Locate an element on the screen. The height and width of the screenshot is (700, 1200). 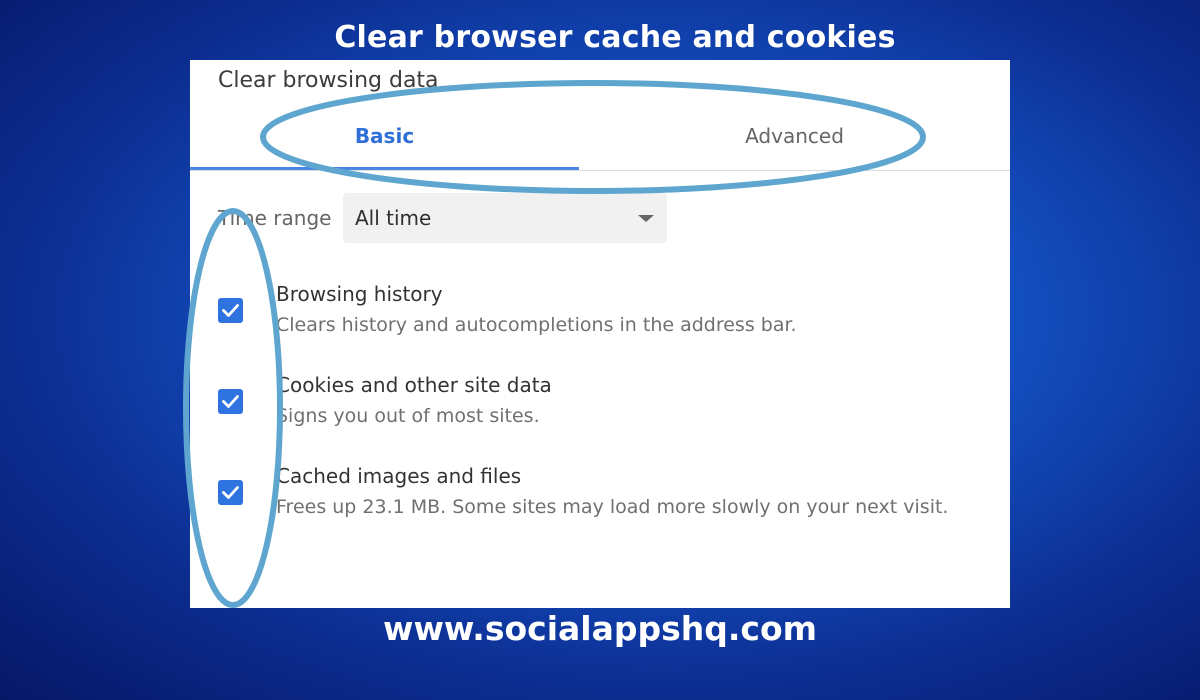
time-range-label: Time range is located at coordinates (275, 218).